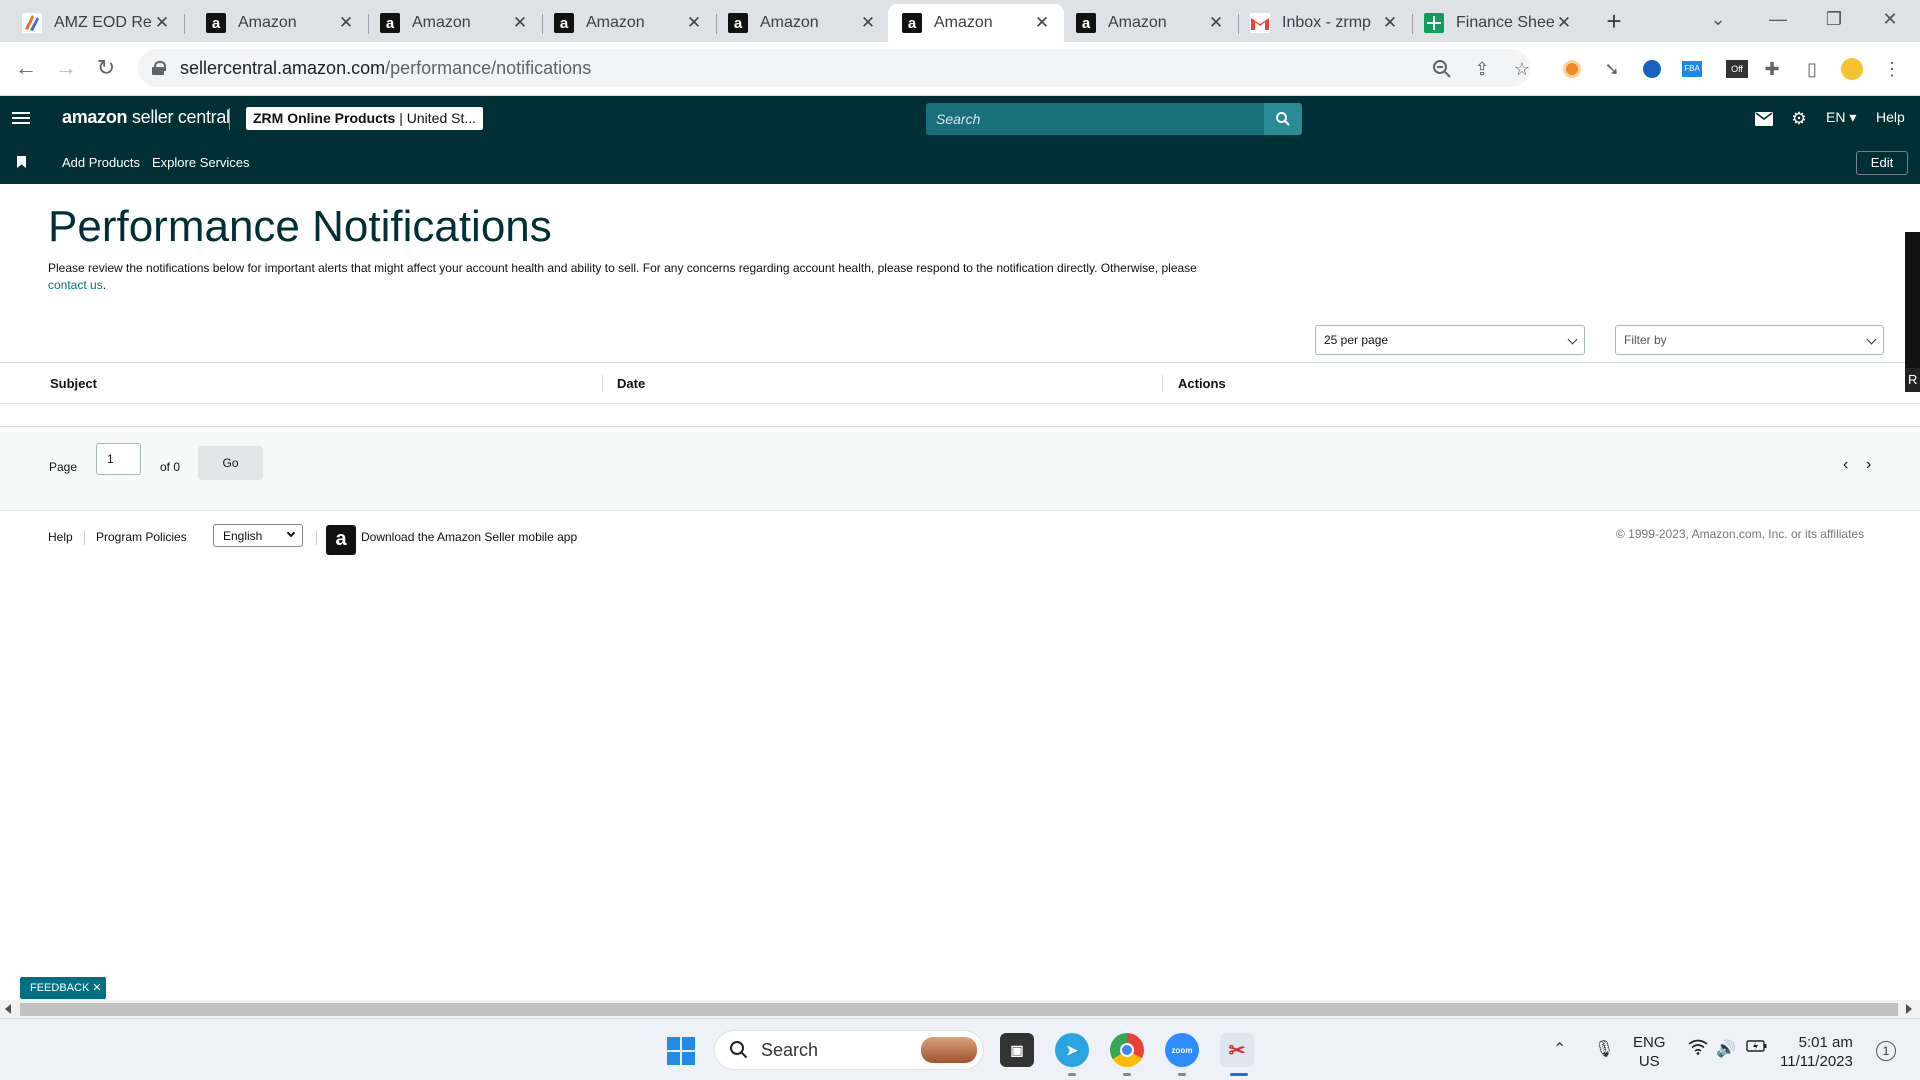  I want to click on feedback-button: FEEDBACK ✕, so click(63, 988).